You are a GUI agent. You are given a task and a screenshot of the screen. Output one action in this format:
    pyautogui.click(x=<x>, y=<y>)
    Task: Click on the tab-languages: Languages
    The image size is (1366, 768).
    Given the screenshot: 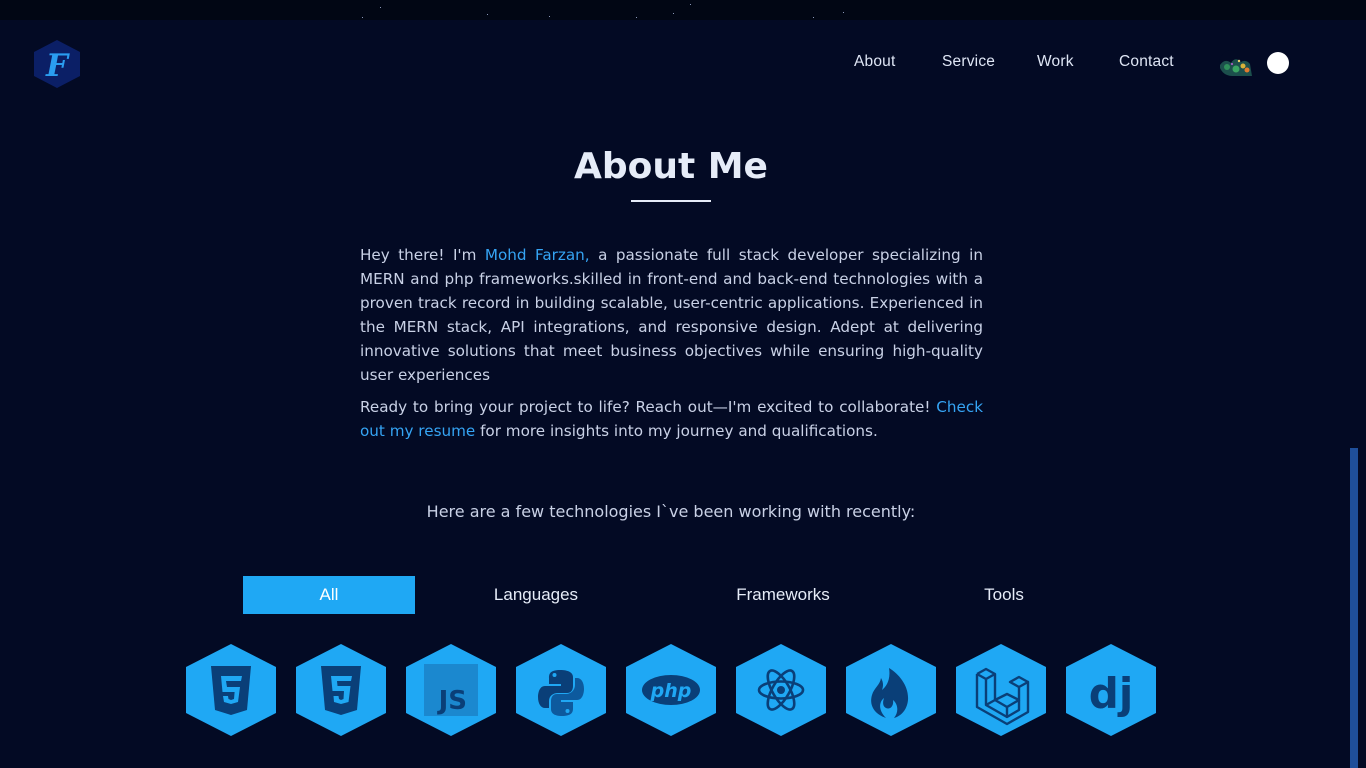 What is the action you would take?
    pyautogui.click(x=536, y=595)
    